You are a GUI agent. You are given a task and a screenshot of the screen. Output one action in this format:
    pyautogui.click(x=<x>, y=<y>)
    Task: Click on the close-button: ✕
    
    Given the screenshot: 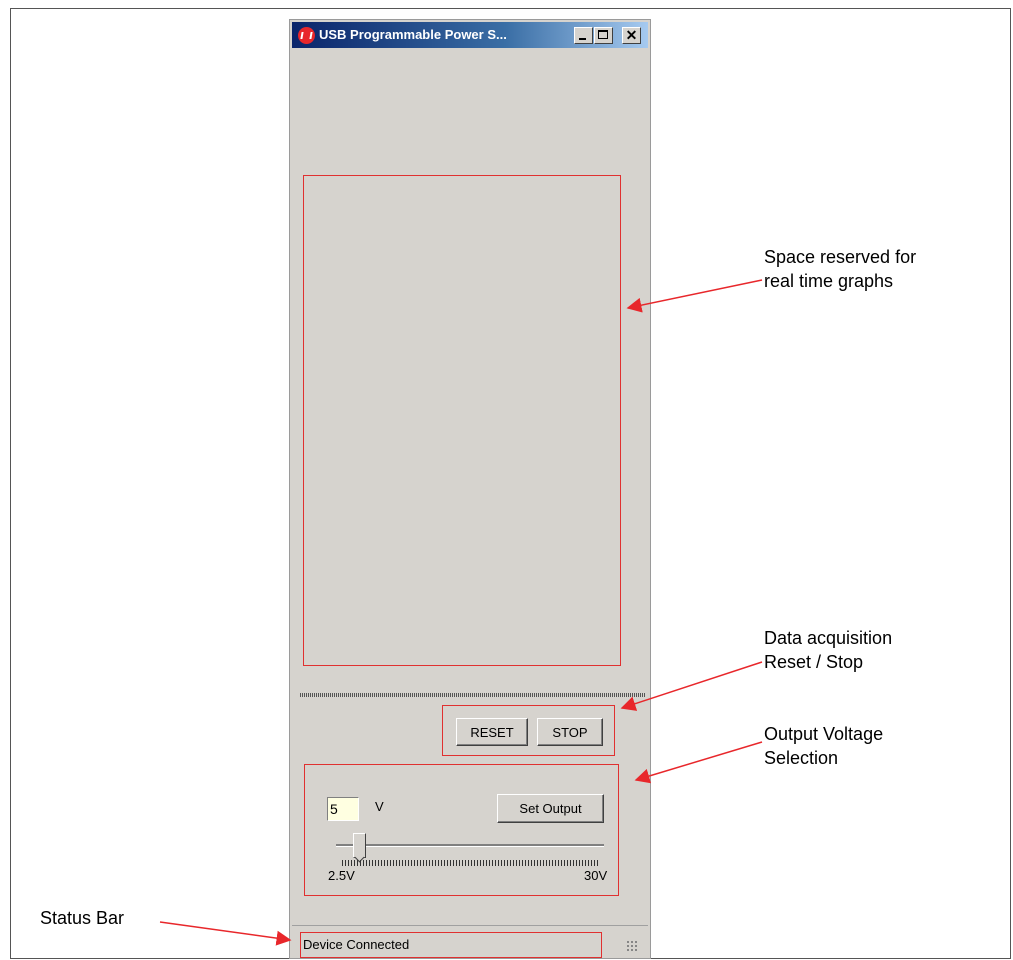 What is the action you would take?
    pyautogui.click(x=631, y=35)
    